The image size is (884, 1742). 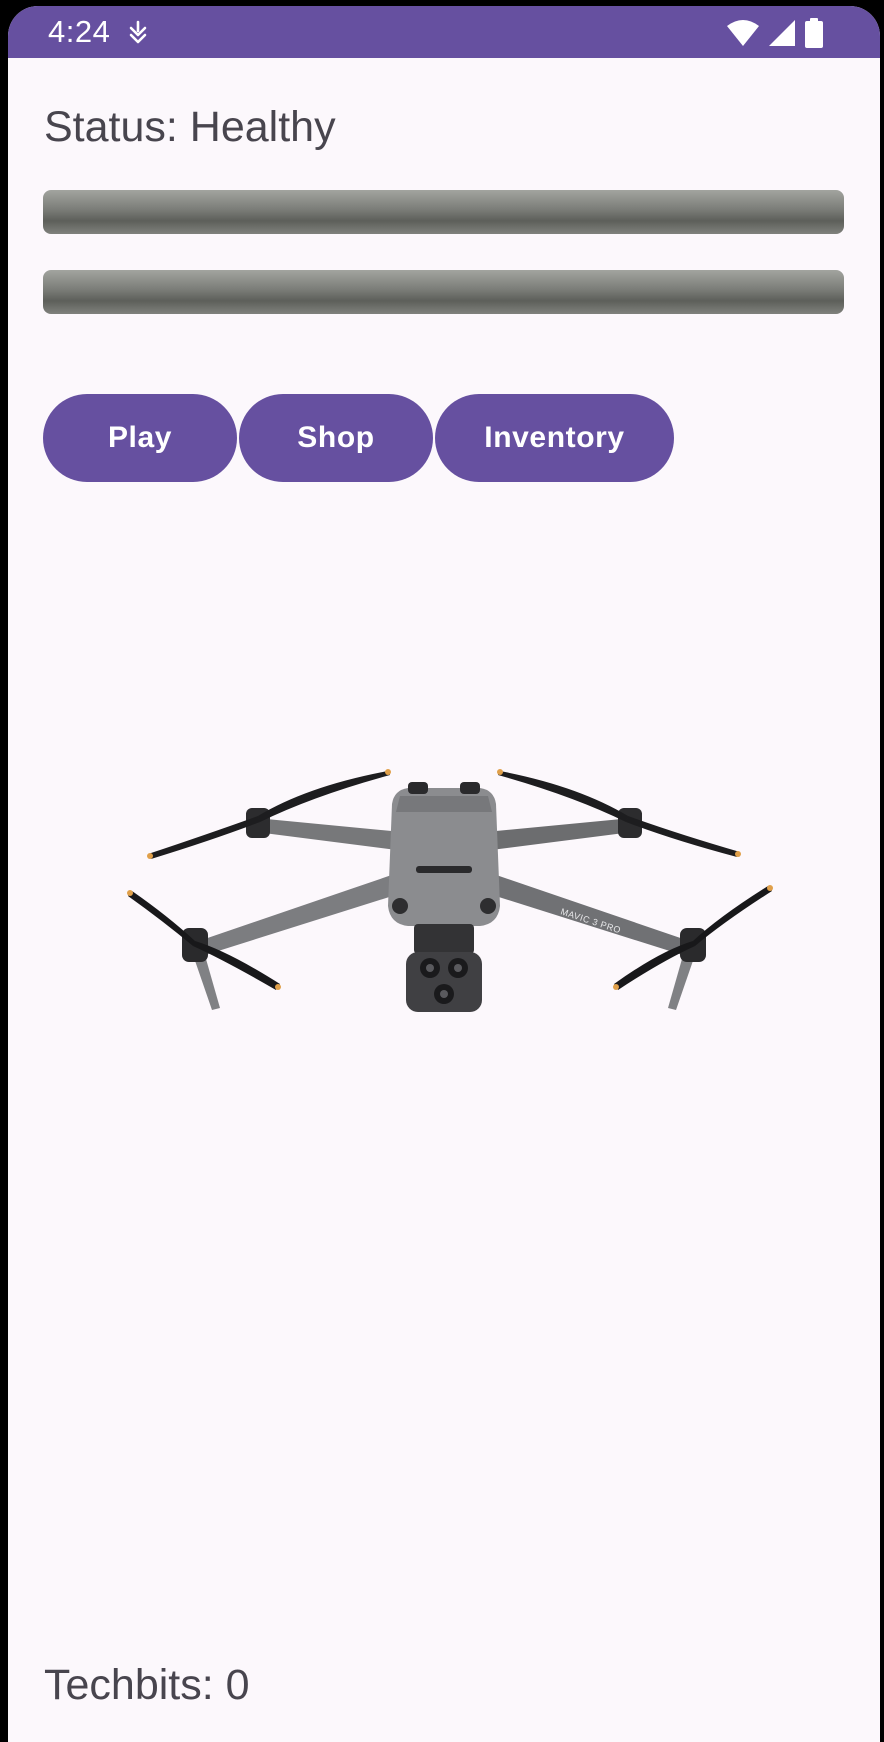 What do you see at coordinates (138, 33) in the screenshot?
I see `download-status-icon` at bounding box center [138, 33].